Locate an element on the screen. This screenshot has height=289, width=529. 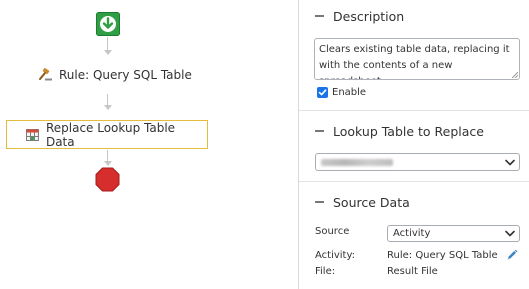
enable-checkbox is located at coordinates (322, 92).